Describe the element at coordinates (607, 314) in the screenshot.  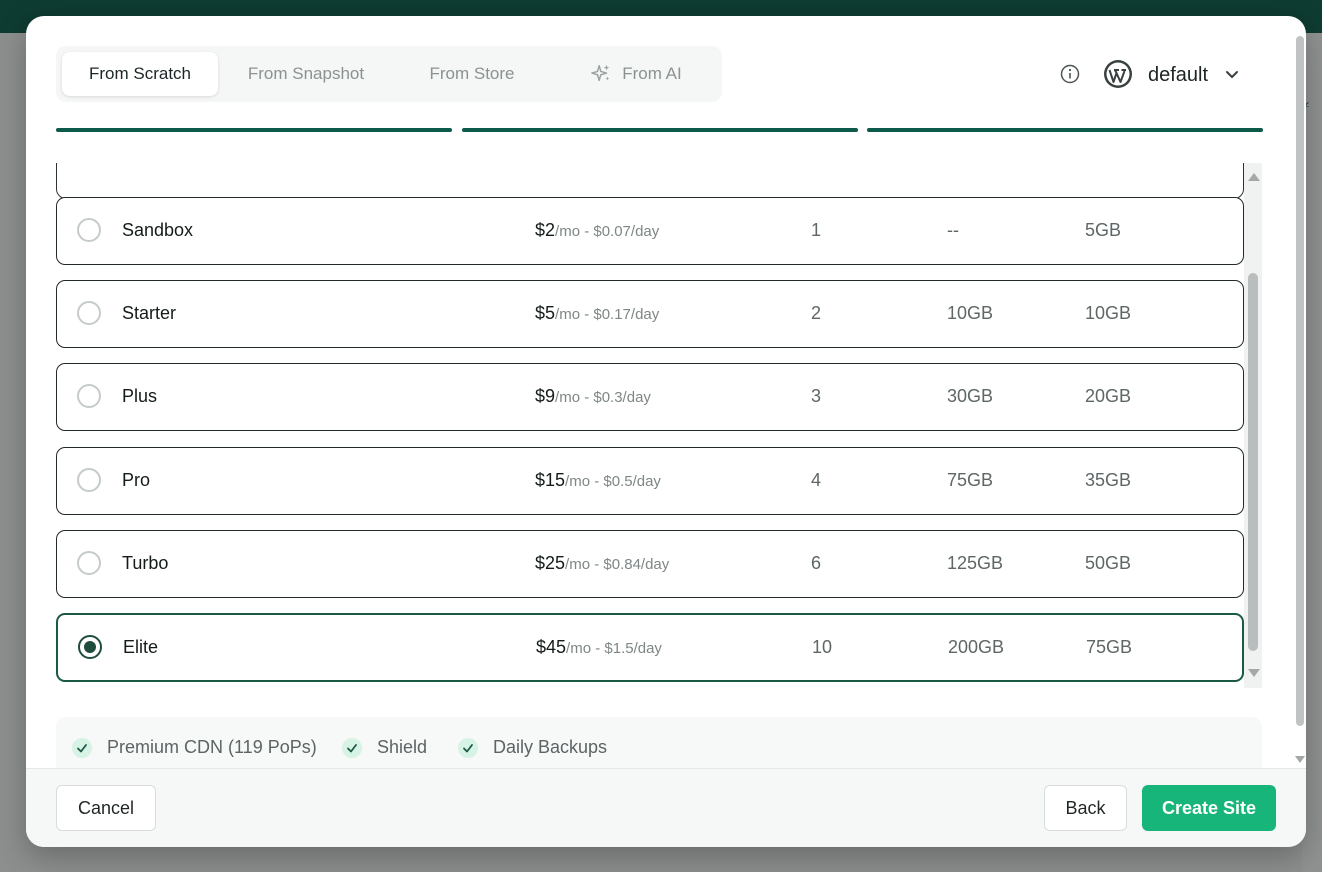
I see `price-detail: /mo - $0.17/day` at that location.